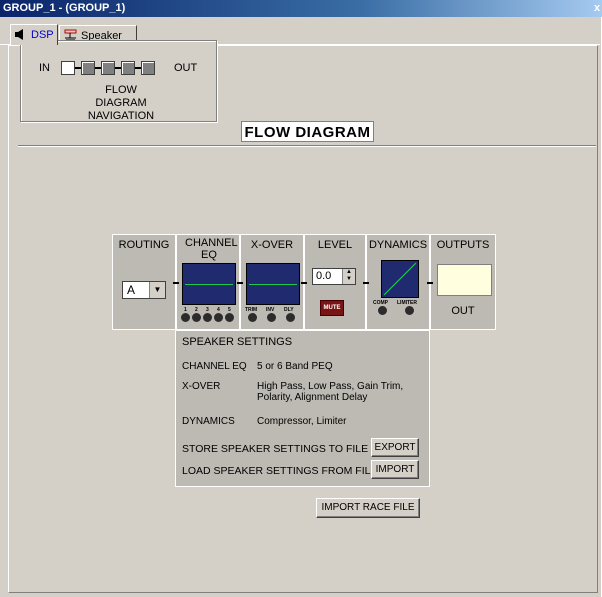  Describe the element at coordinates (312, 397) in the screenshot. I see `setting-value: Polarity, Alignment Delay` at that location.